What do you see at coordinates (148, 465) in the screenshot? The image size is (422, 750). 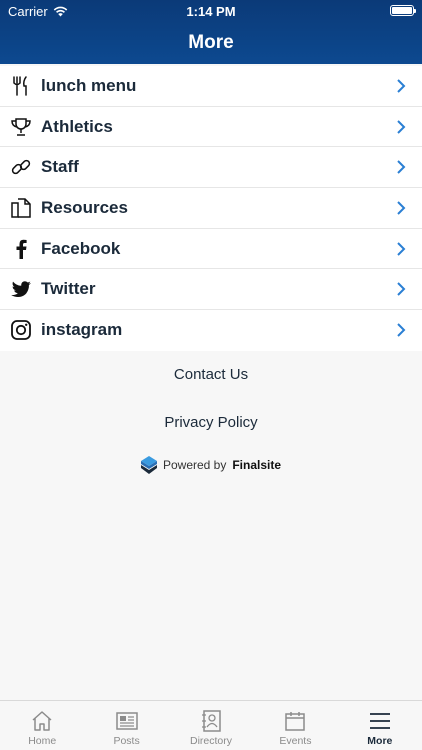 I see `finalsite-logo-icon` at bounding box center [148, 465].